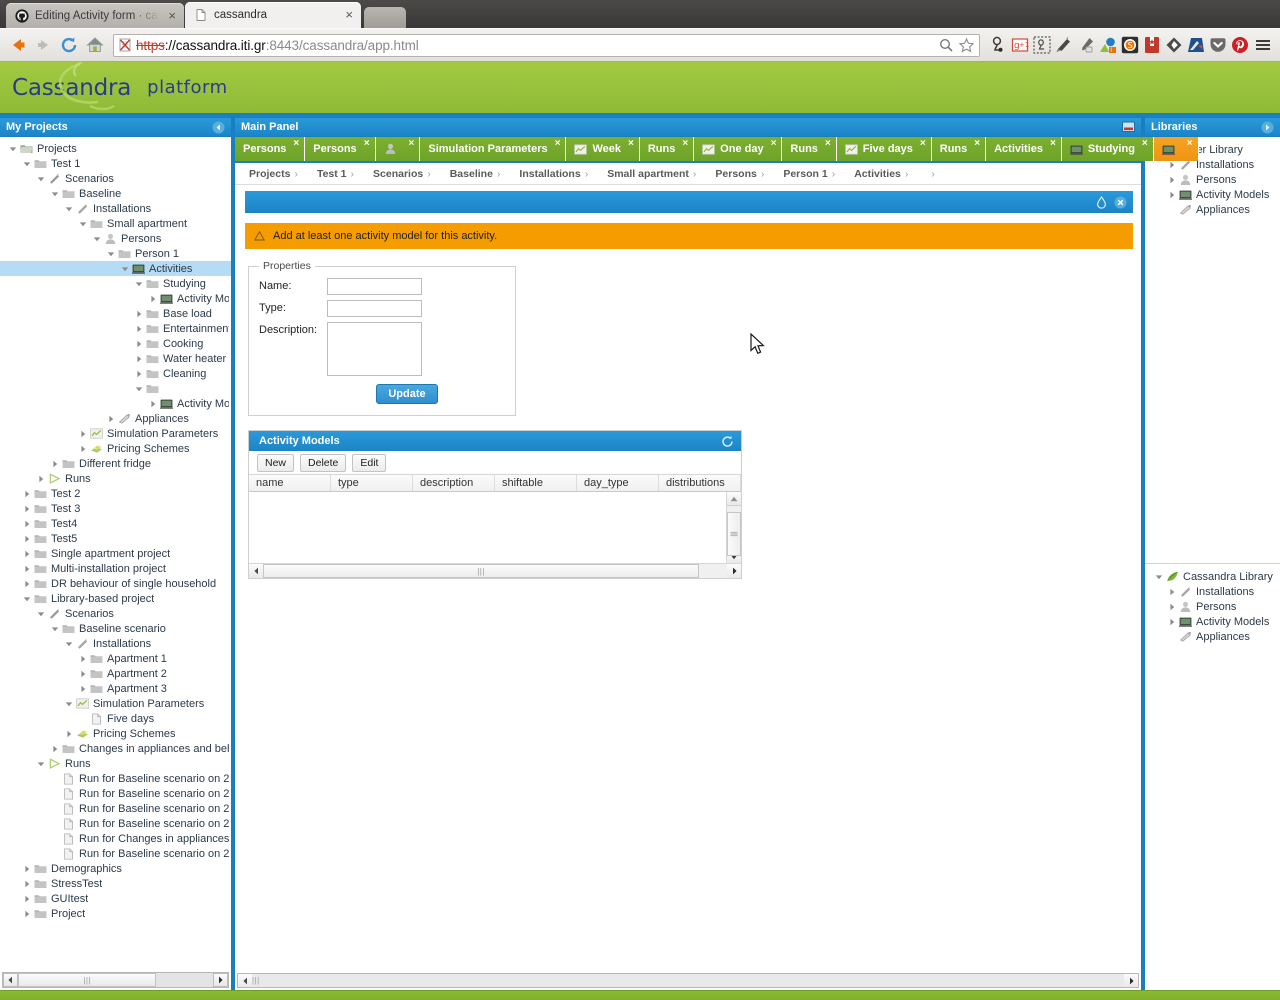 Image resolution: width=1280 pixels, height=1000 pixels. Describe the element at coordinates (115, 643) in the screenshot. I see `tree-node: Installations` at that location.